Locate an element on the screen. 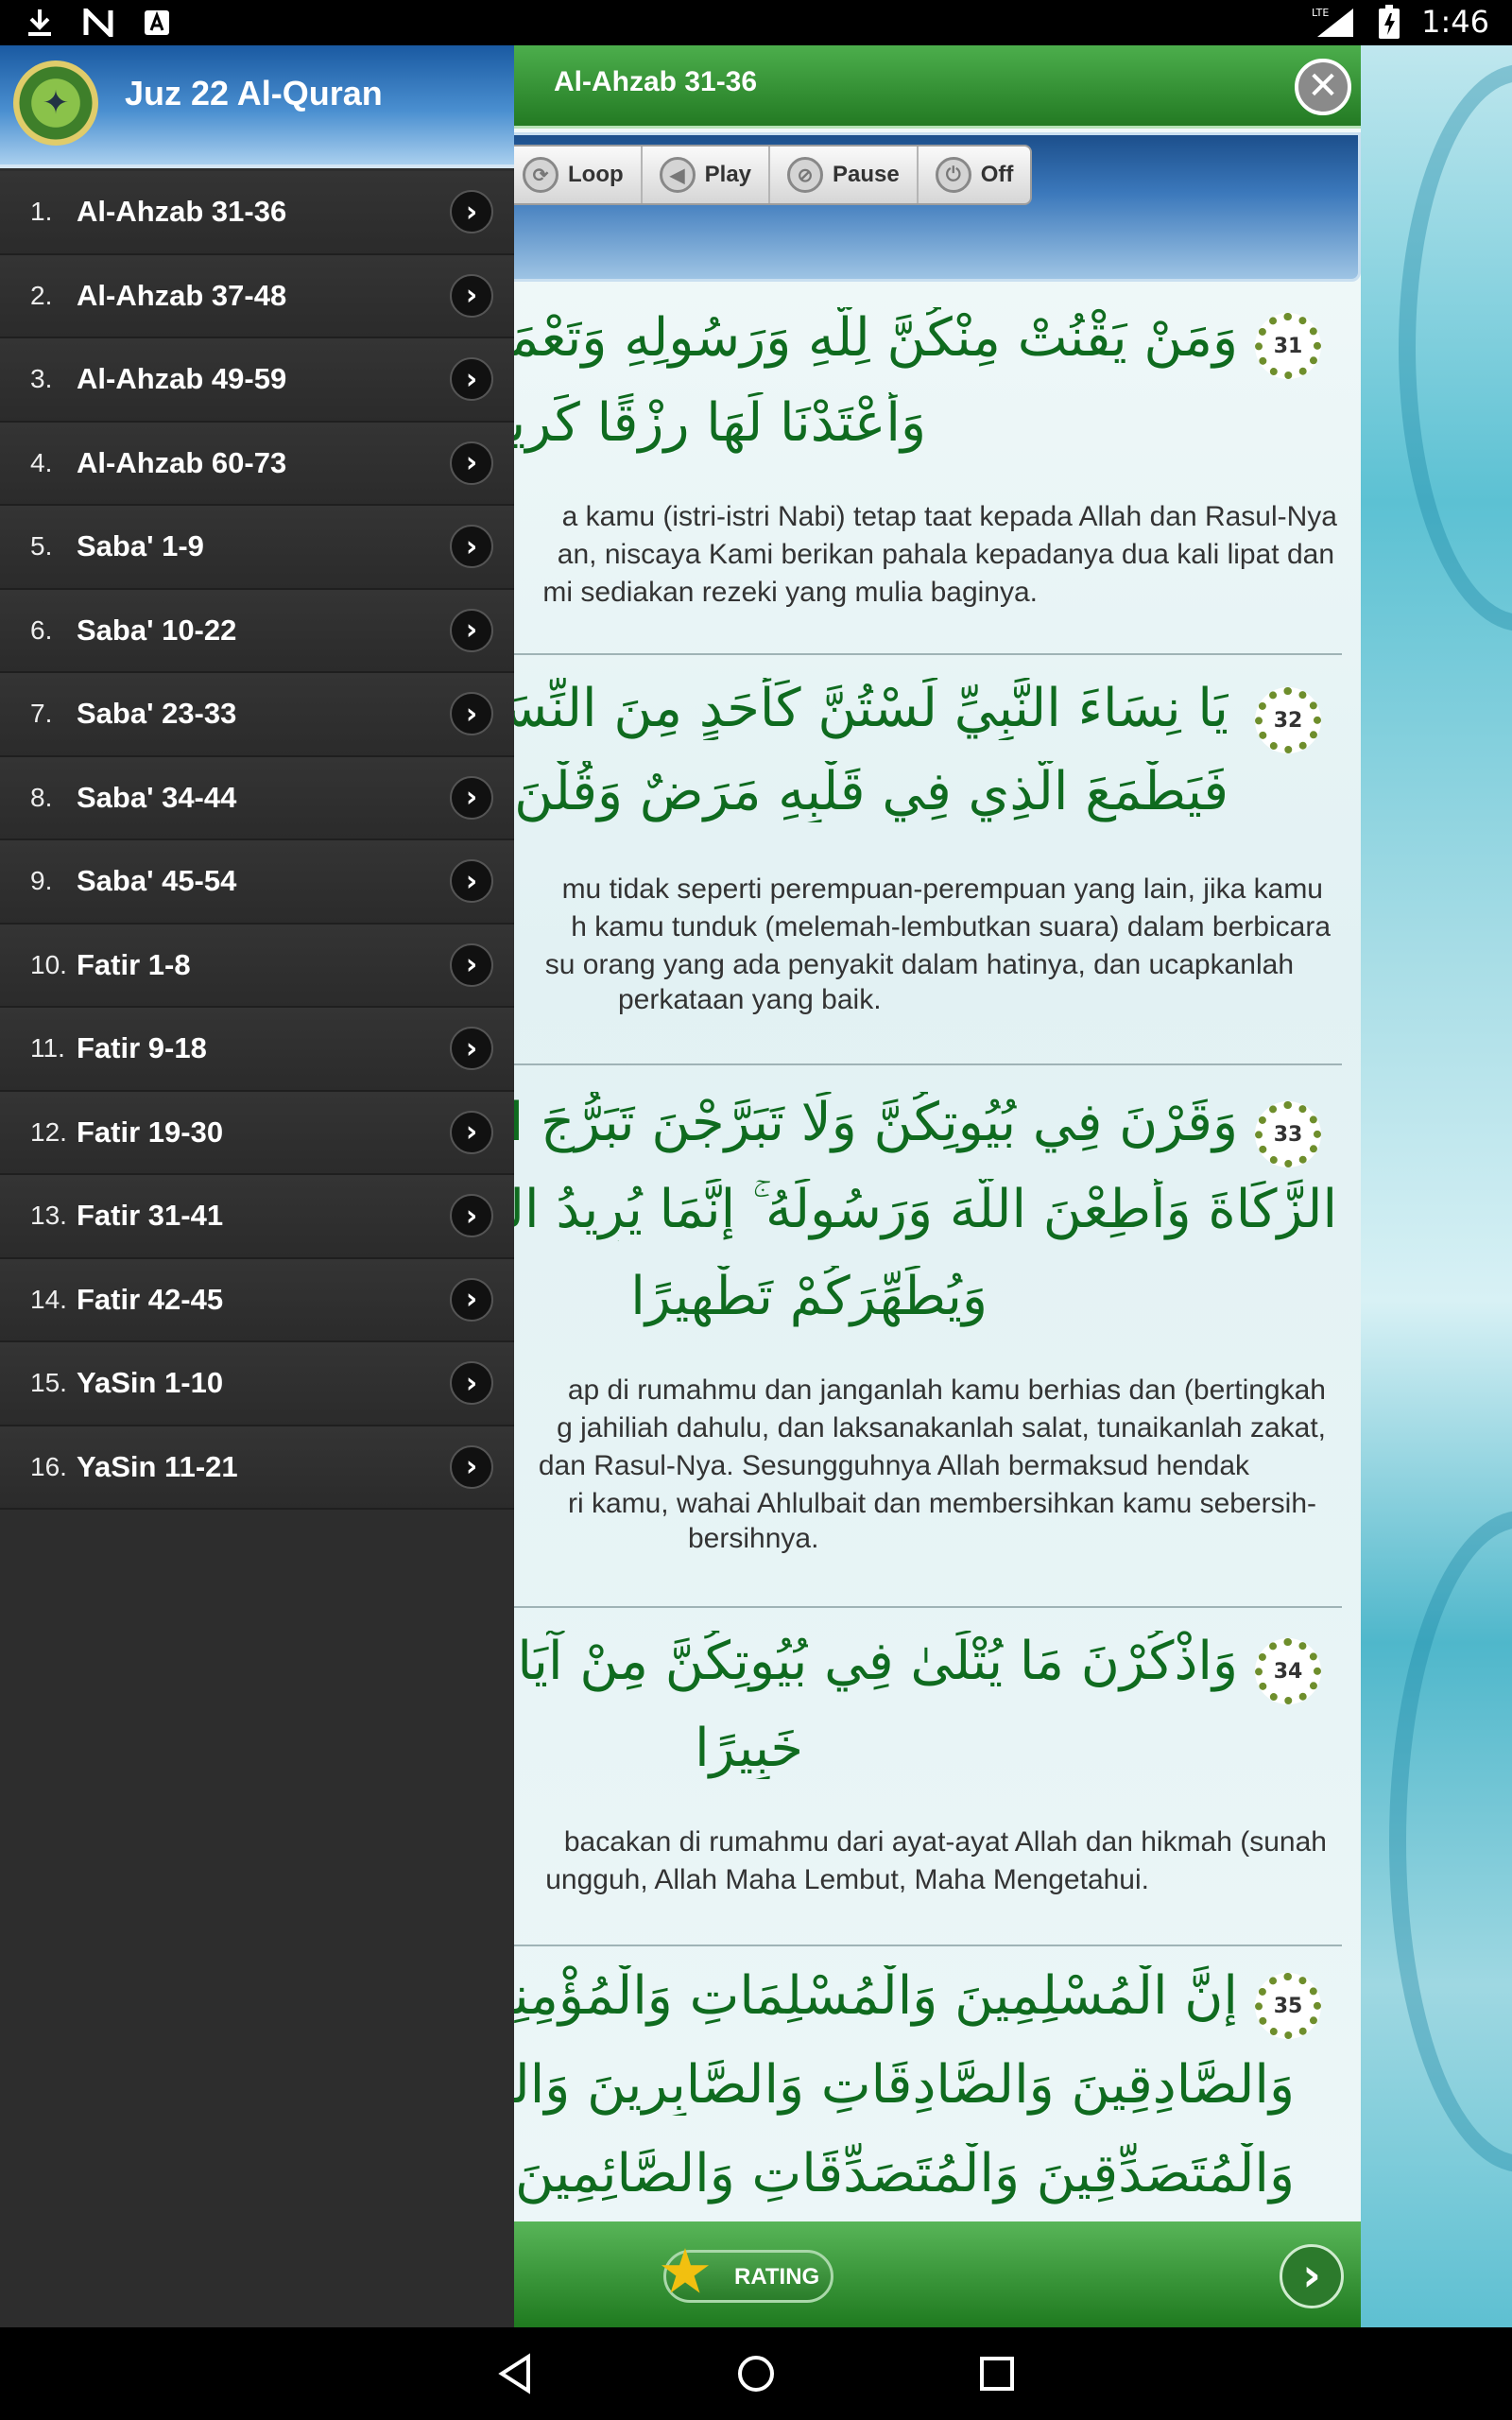 The image size is (1512, 2420). drawer-item-number: 9. is located at coordinates (41, 881).